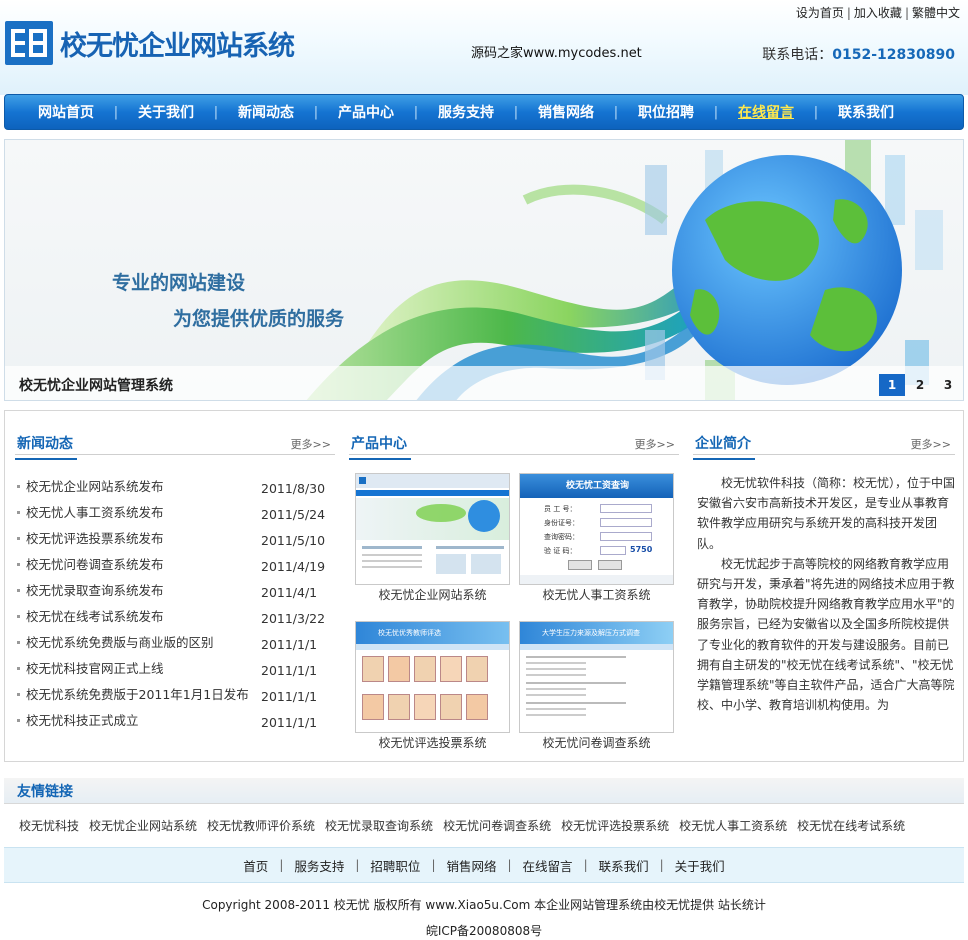 The width and height of the screenshot is (968, 940). I want to click on traditional-chinese-link: 繁體中文, so click(936, 13).